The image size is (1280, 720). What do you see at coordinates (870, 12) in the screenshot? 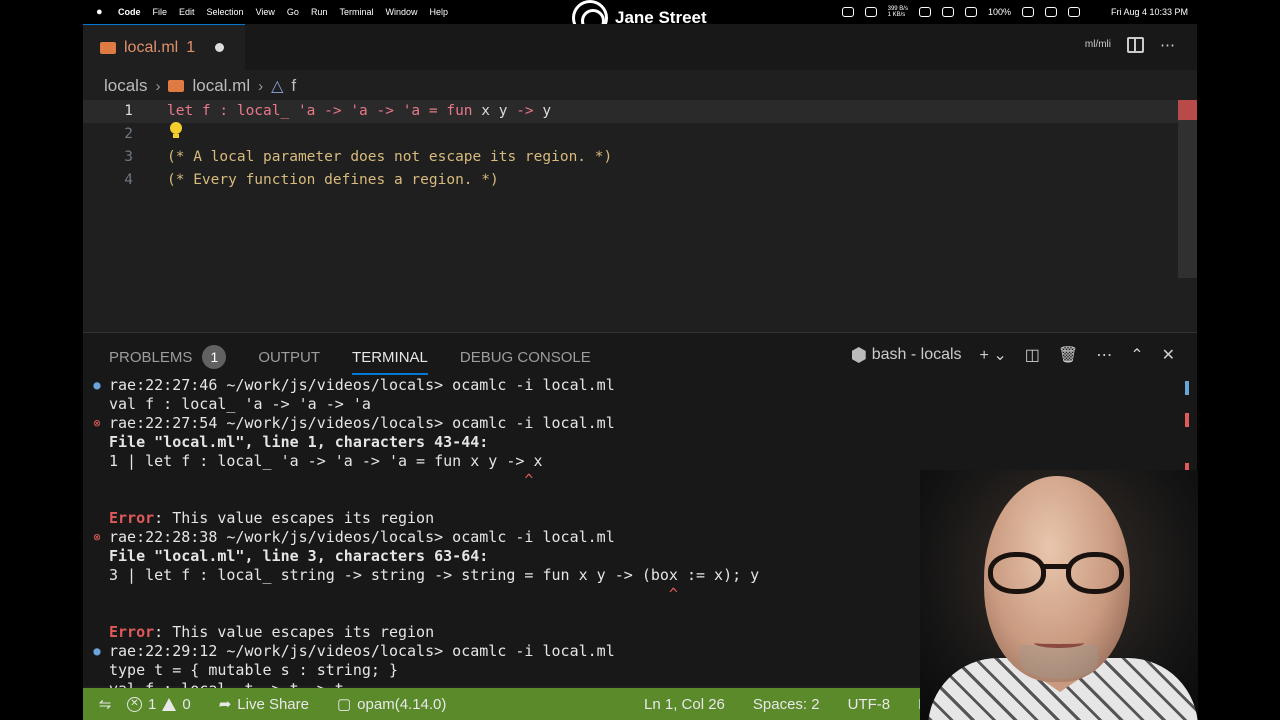
I see `sync-icon` at bounding box center [870, 12].